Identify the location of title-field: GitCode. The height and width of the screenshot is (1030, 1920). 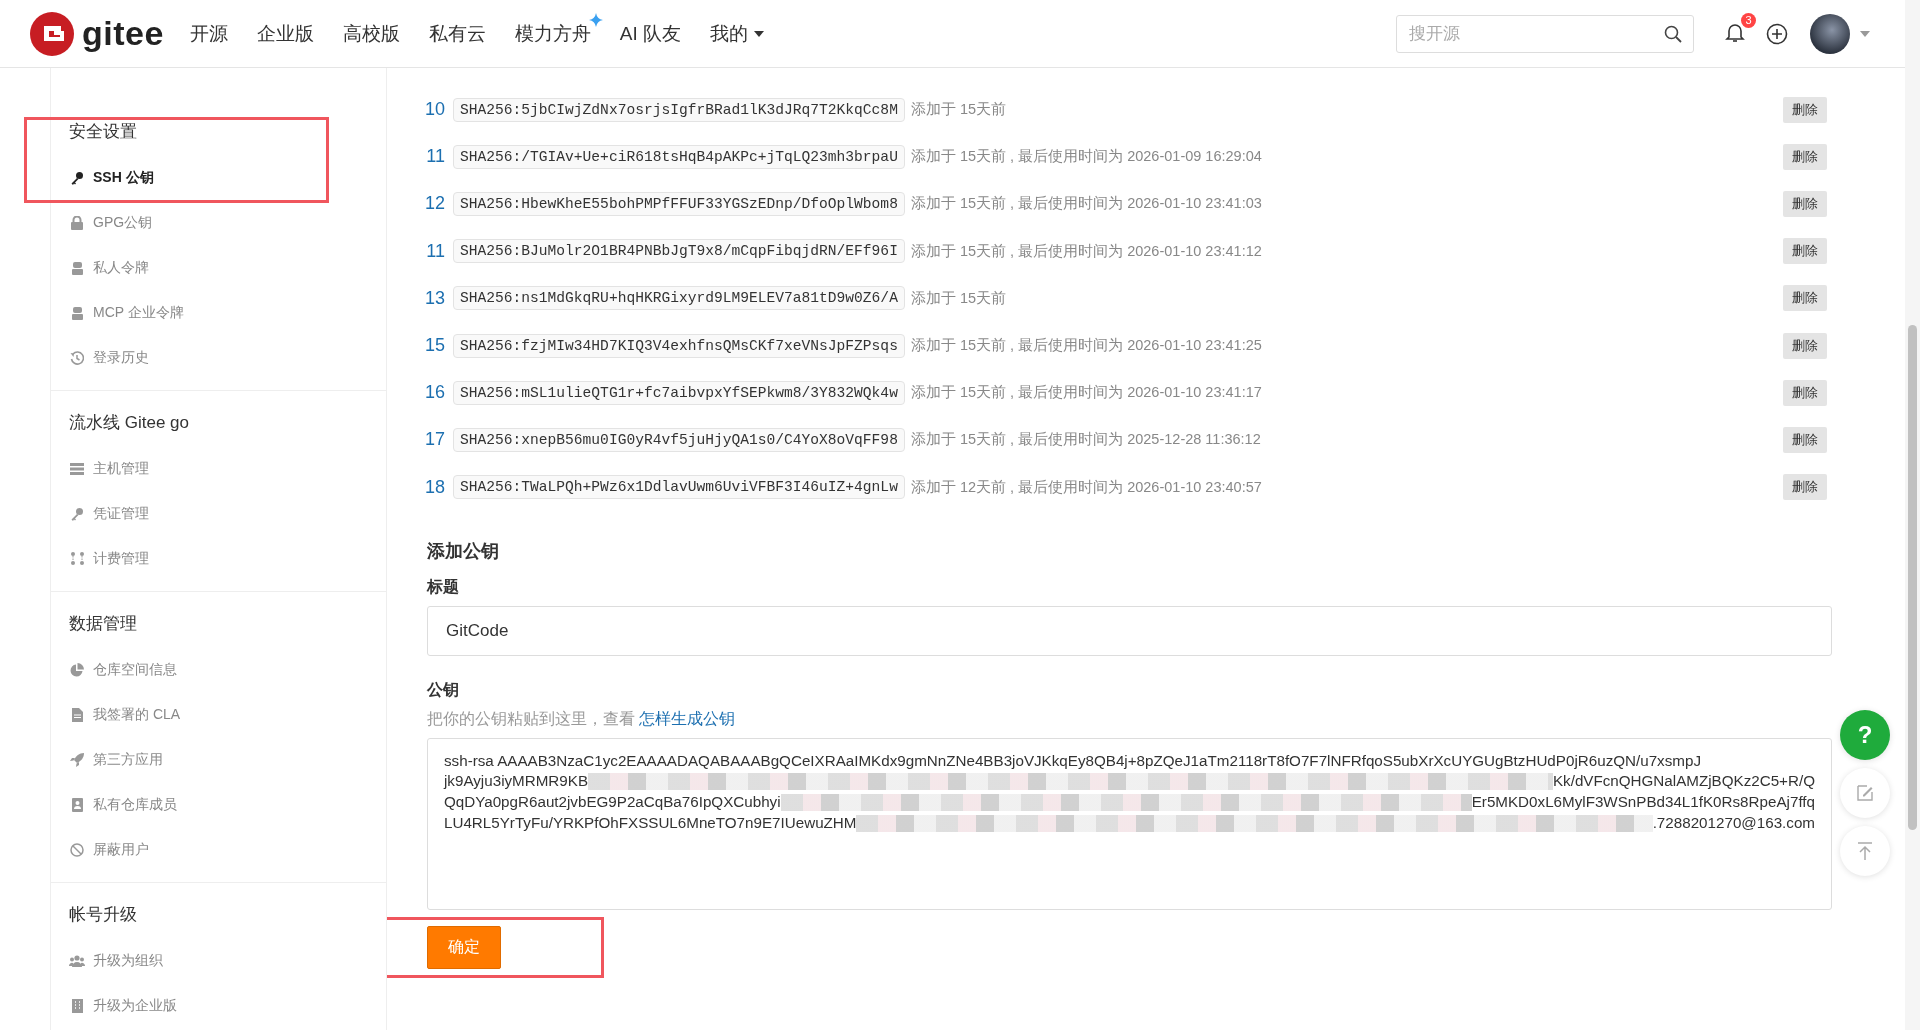
(1129, 630).